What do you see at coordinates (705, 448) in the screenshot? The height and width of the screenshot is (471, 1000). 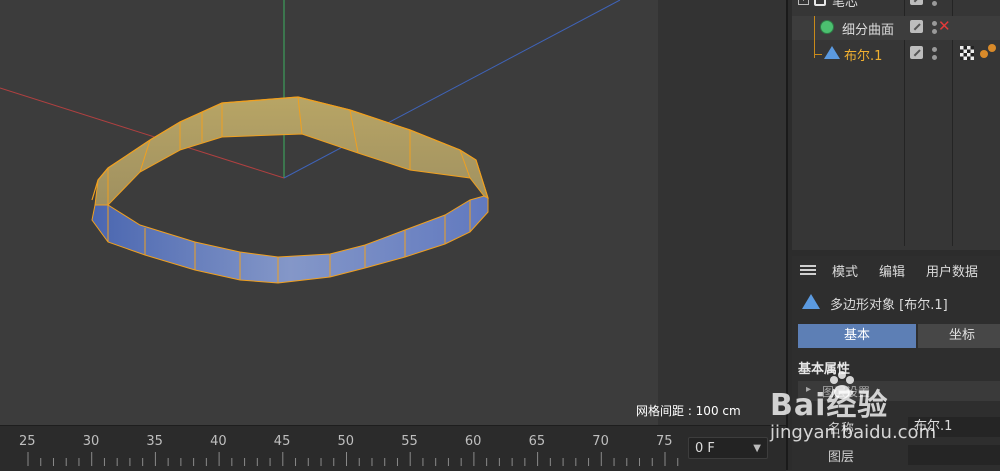 I see `current-frame-value: 0 F` at bounding box center [705, 448].